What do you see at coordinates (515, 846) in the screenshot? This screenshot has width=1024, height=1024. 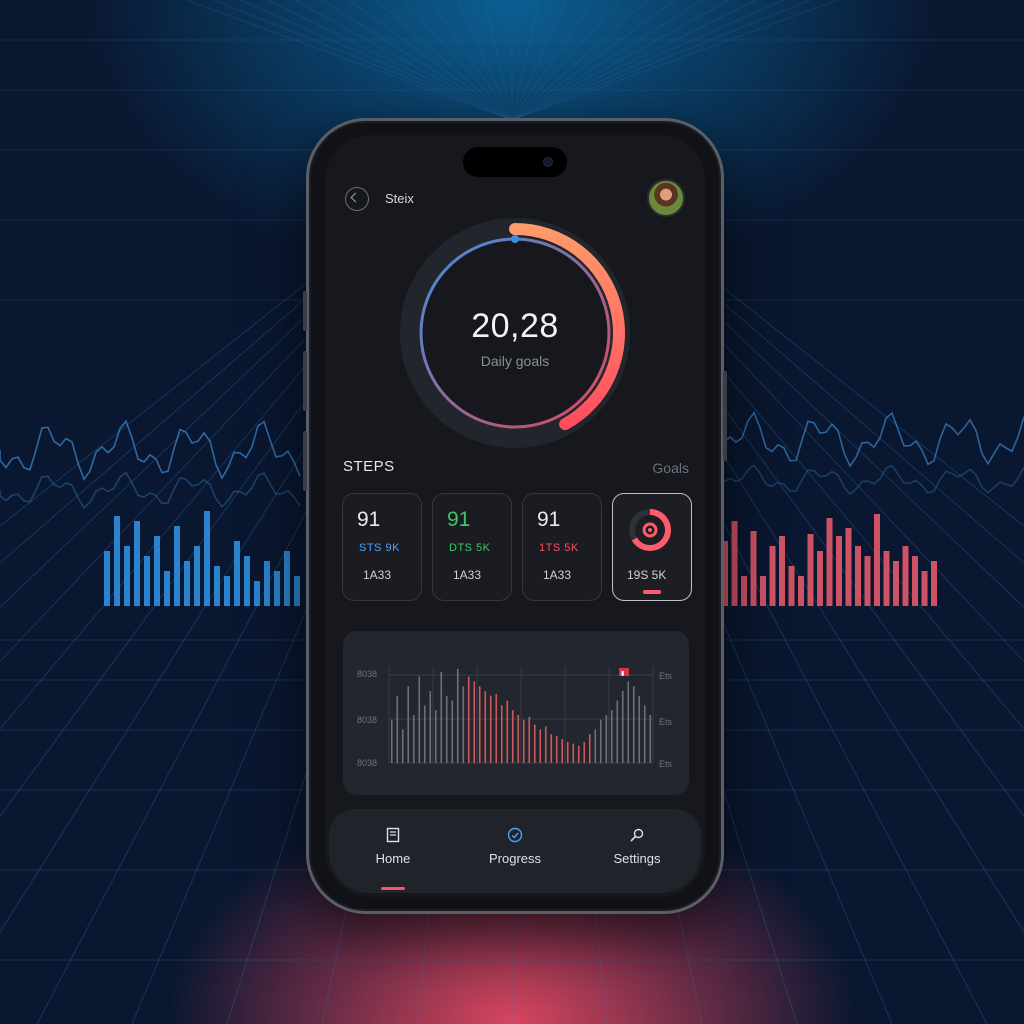 I see `nav-progress: Progress` at bounding box center [515, 846].